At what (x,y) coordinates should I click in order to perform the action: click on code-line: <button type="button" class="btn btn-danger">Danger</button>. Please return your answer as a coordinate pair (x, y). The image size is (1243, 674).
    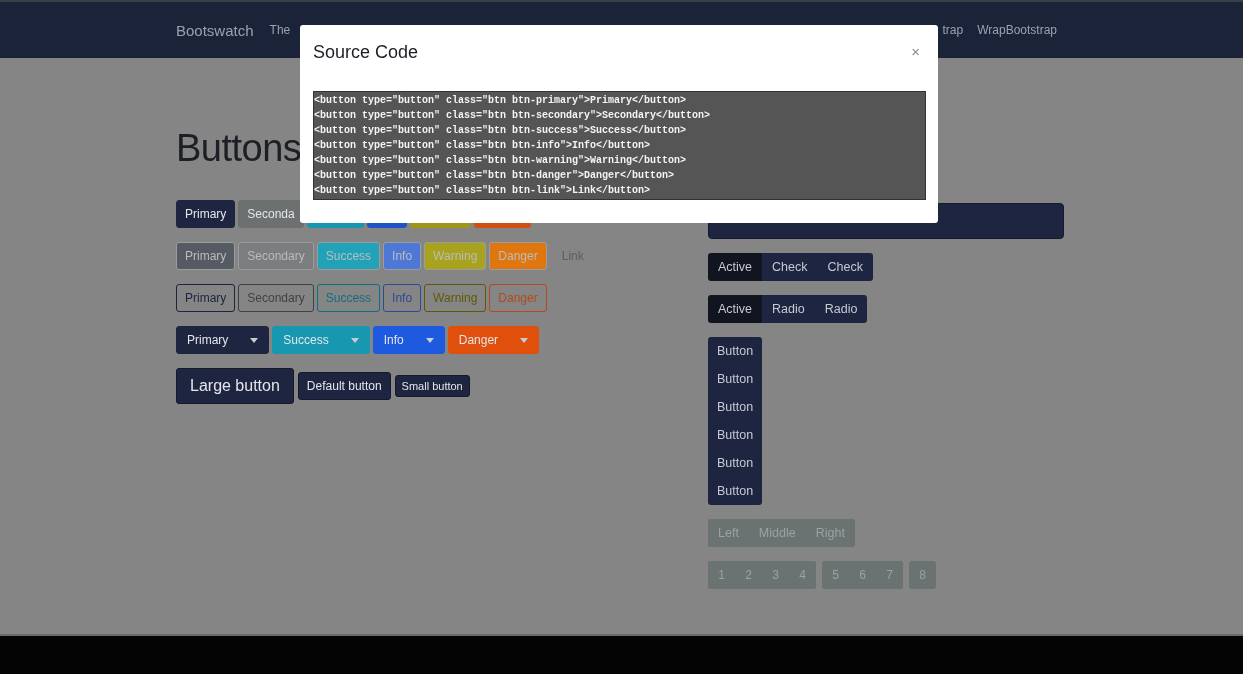
    Looking at the image, I should click on (495, 176).